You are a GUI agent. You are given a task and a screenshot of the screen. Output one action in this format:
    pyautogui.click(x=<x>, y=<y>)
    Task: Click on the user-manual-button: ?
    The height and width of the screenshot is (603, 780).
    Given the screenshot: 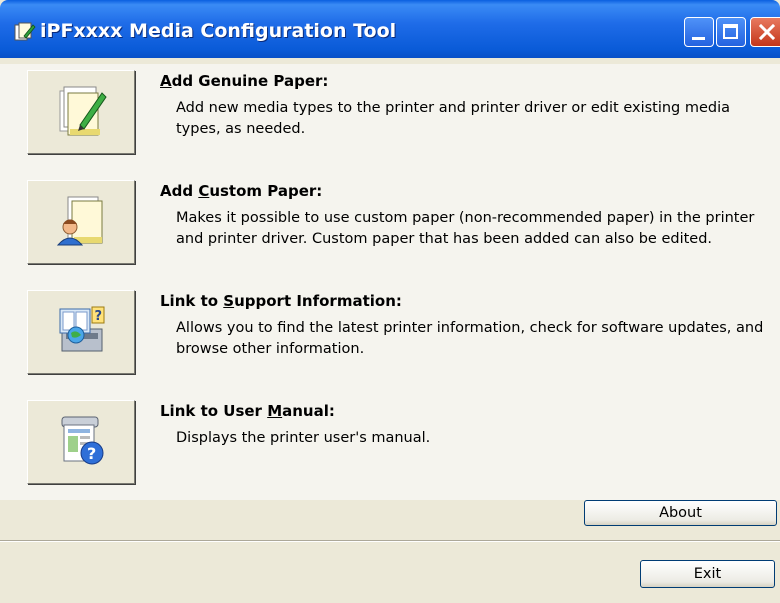 What is the action you would take?
    pyautogui.click(x=81, y=442)
    